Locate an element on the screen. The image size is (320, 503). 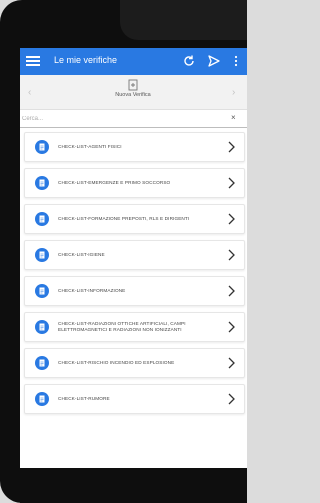
new-verifica-button: Nuova Verifica is located at coordinates (133, 92).